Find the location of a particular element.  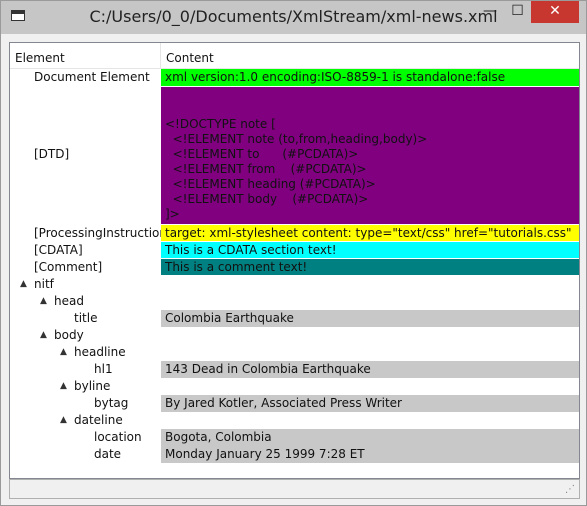

dtd-line: ]> is located at coordinates (172, 214).